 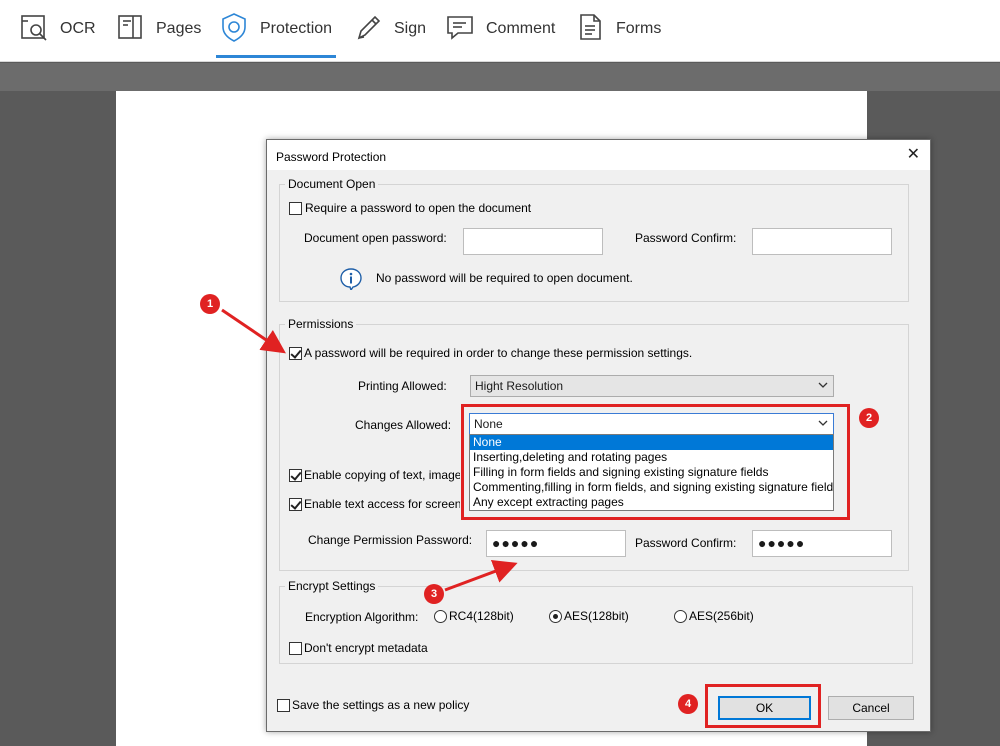 I want to click on document-open-password-input, so click(x=533, y=241).